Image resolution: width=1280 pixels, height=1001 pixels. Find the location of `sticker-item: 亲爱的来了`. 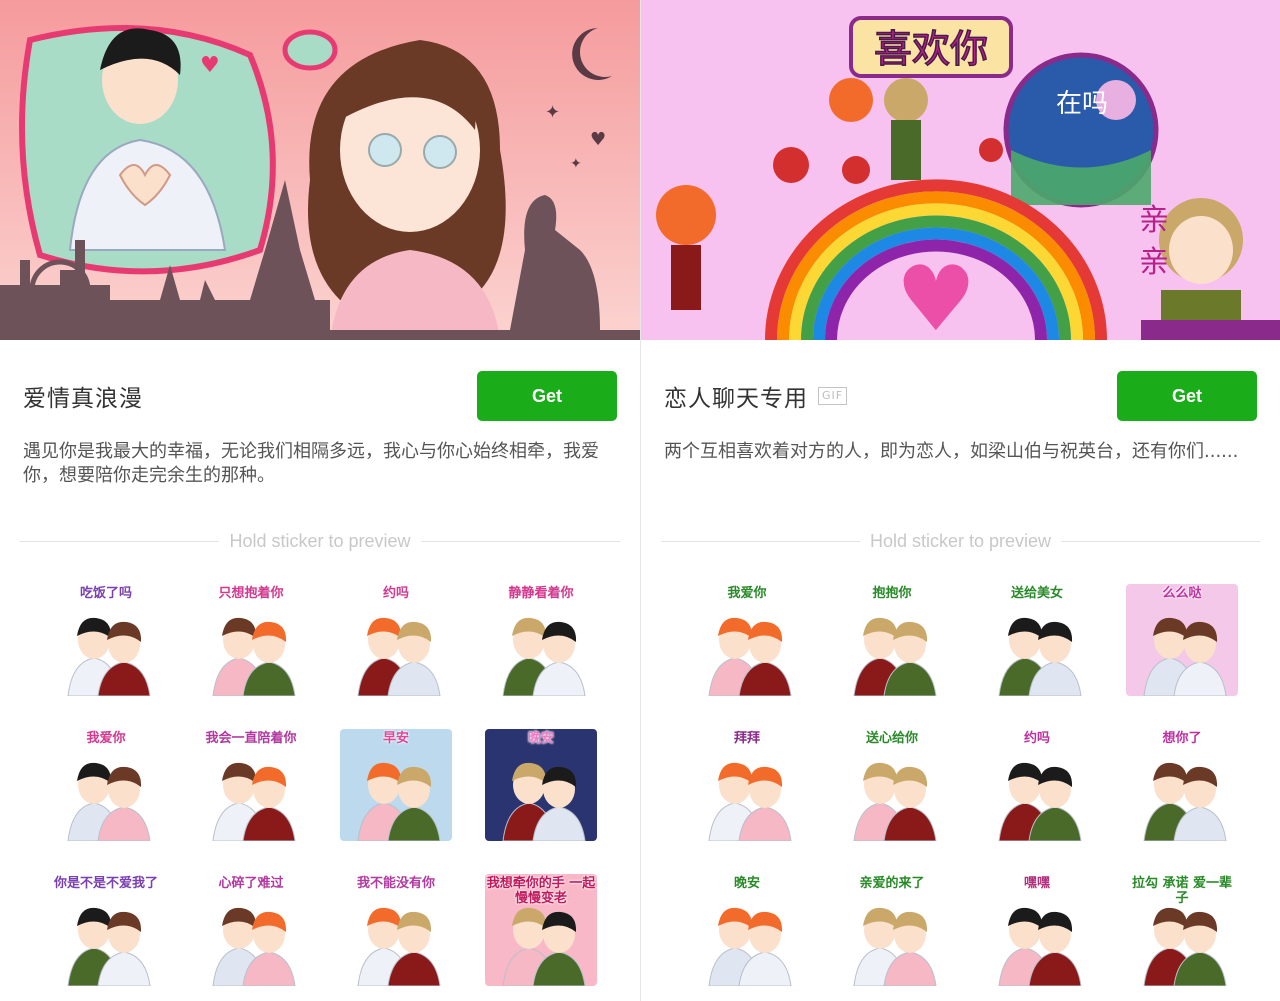

sticker-item: 亲爱的来了 is located at coordinates (892, 930).